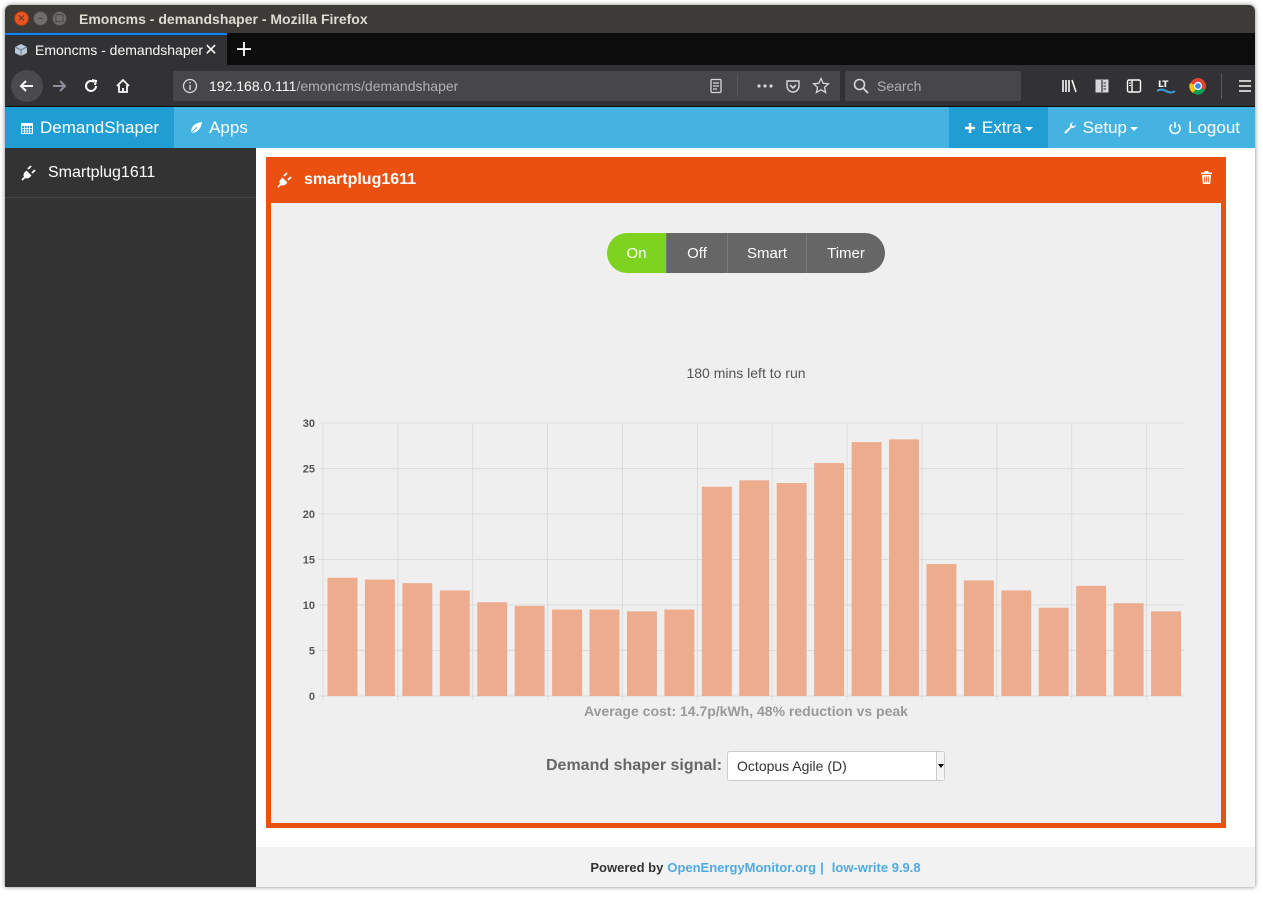  I want to click on trash-icon, so click(1206, 177).